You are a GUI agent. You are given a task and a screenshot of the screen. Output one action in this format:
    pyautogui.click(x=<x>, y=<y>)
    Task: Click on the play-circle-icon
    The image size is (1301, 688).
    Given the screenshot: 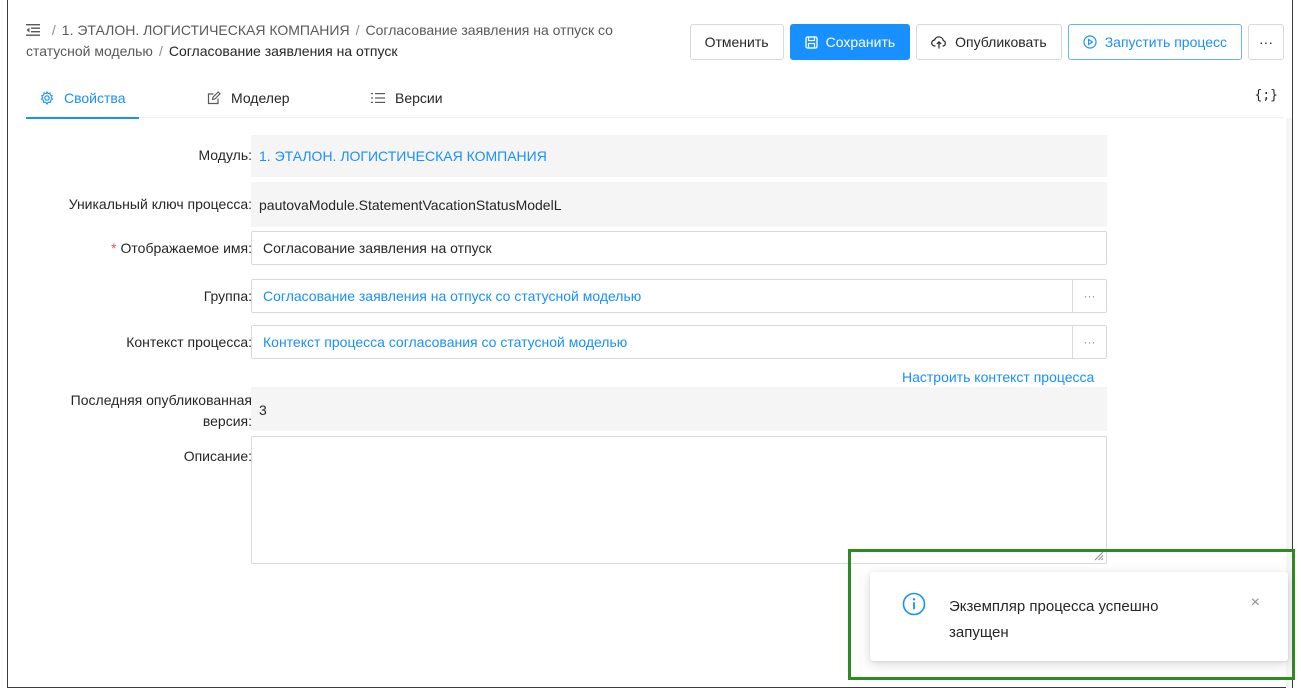 What is the action you would take?
    pyautogui.click(x=1090, y=42)
    